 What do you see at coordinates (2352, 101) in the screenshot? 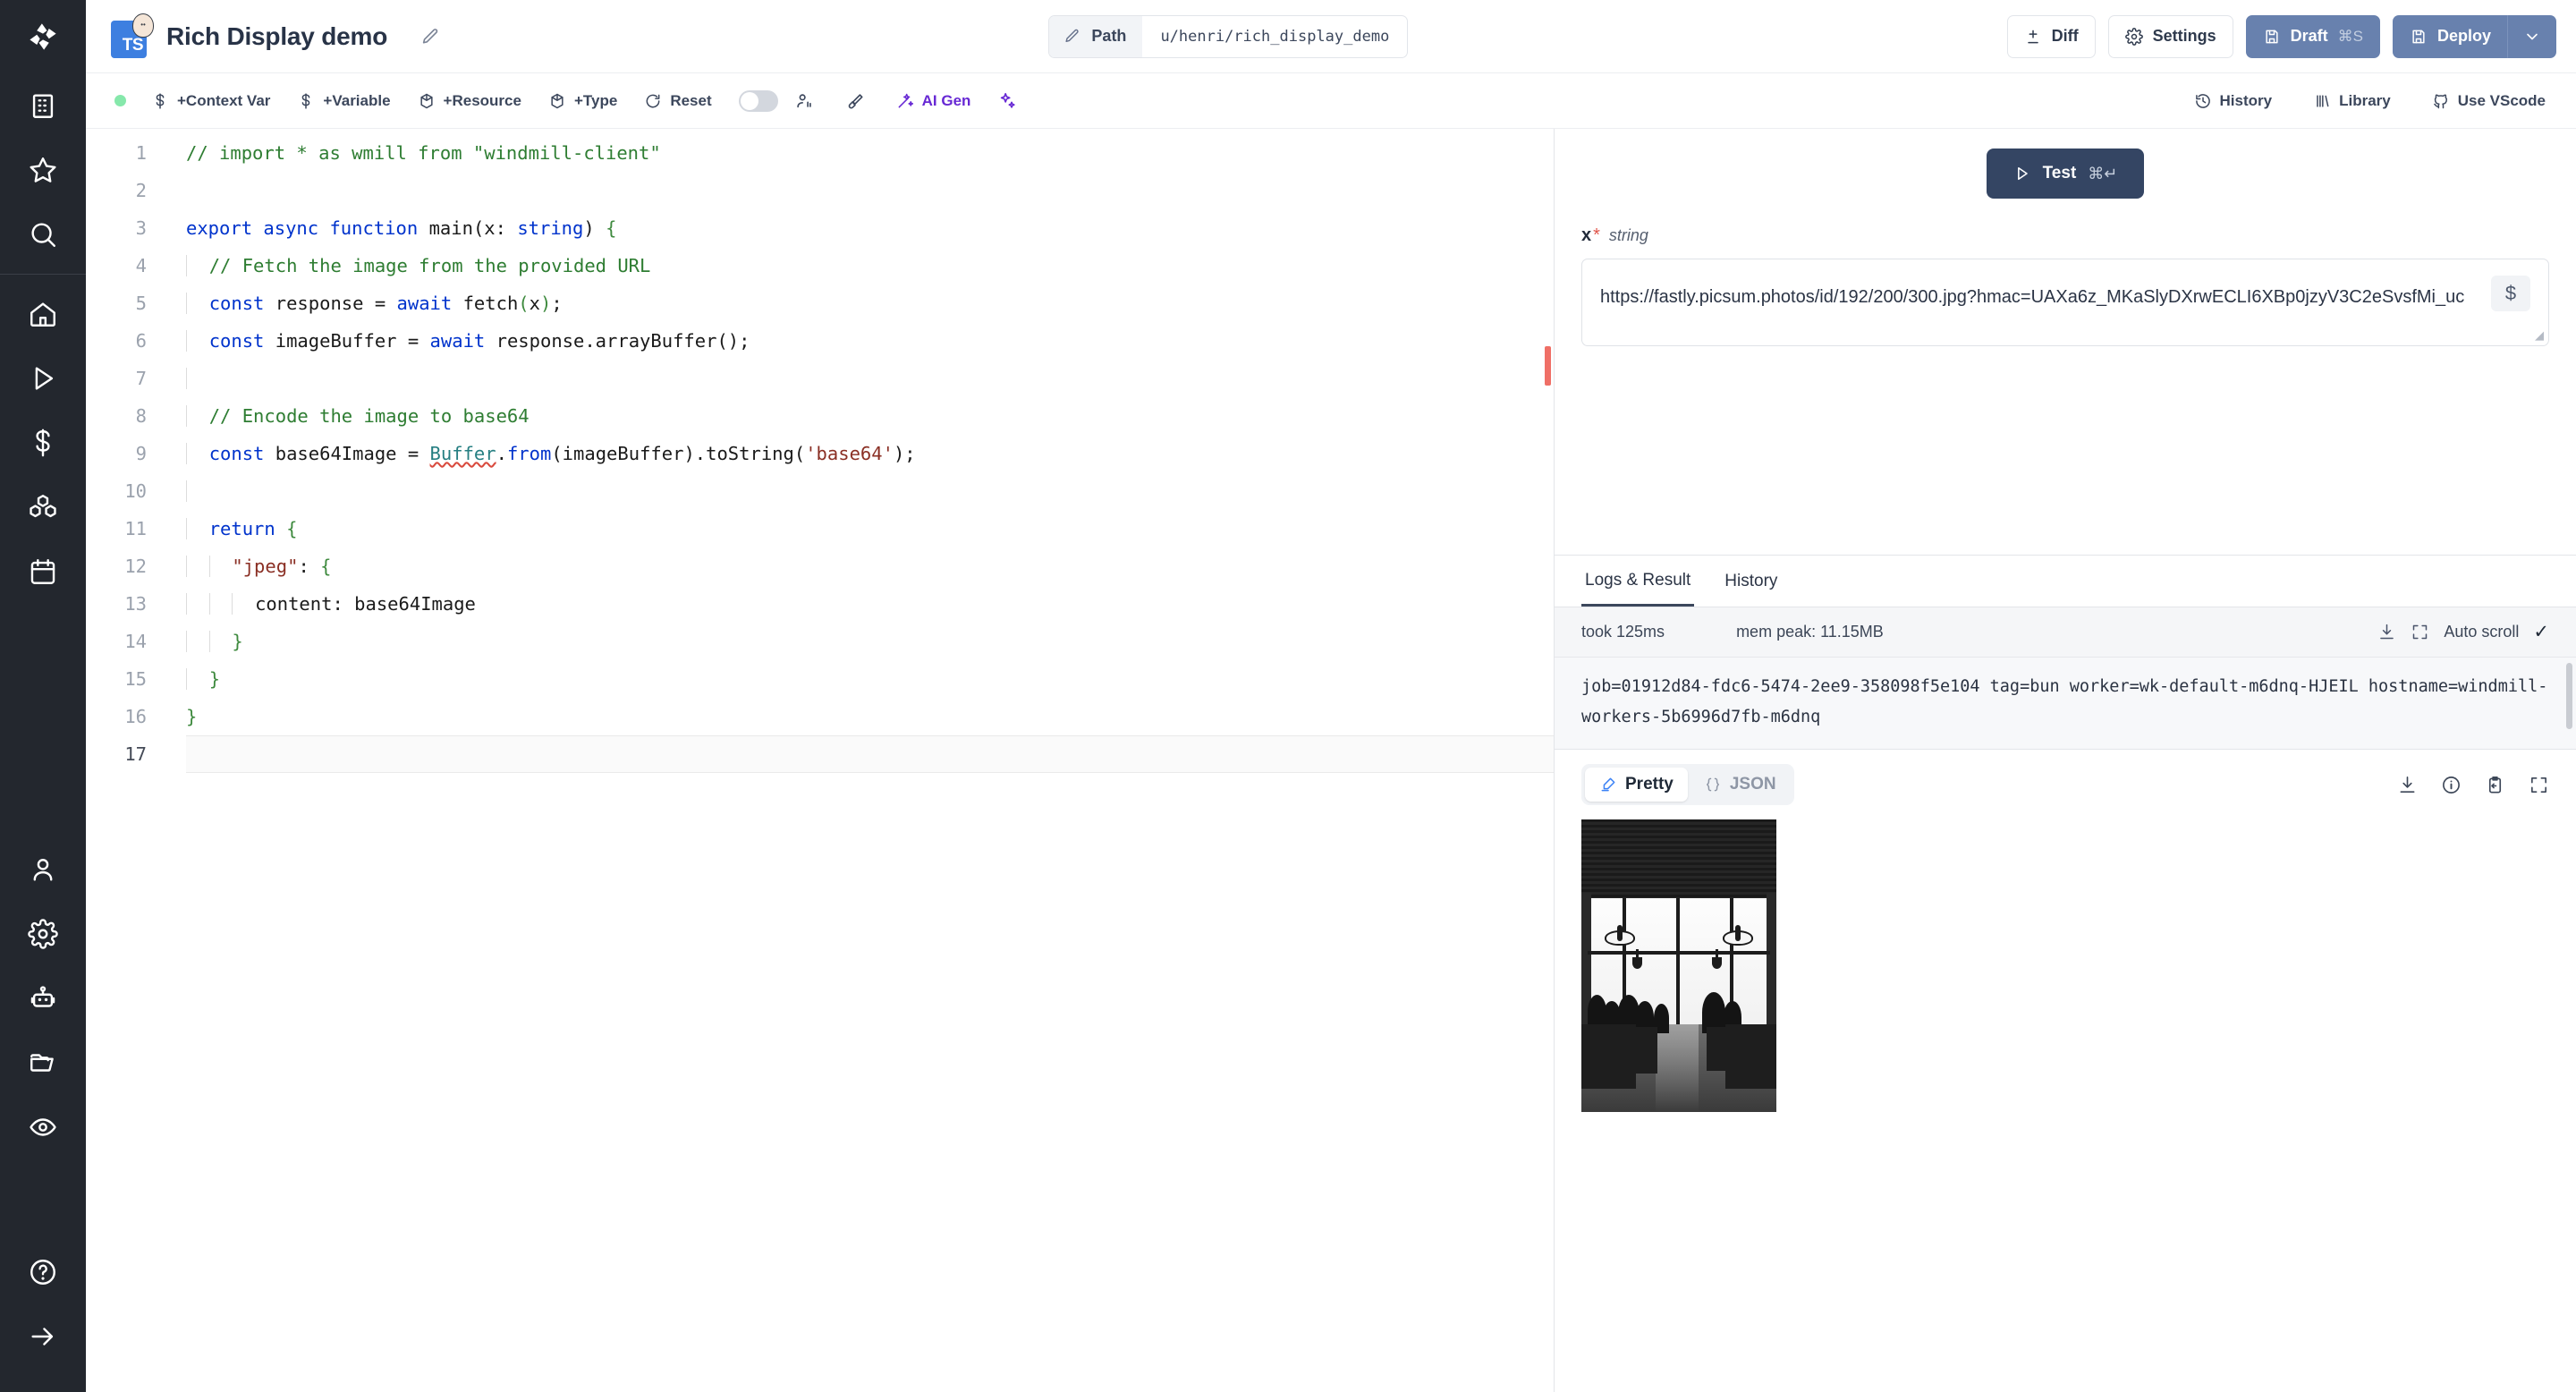
I see `library-button: Library` at bounding box center [2352, 101].